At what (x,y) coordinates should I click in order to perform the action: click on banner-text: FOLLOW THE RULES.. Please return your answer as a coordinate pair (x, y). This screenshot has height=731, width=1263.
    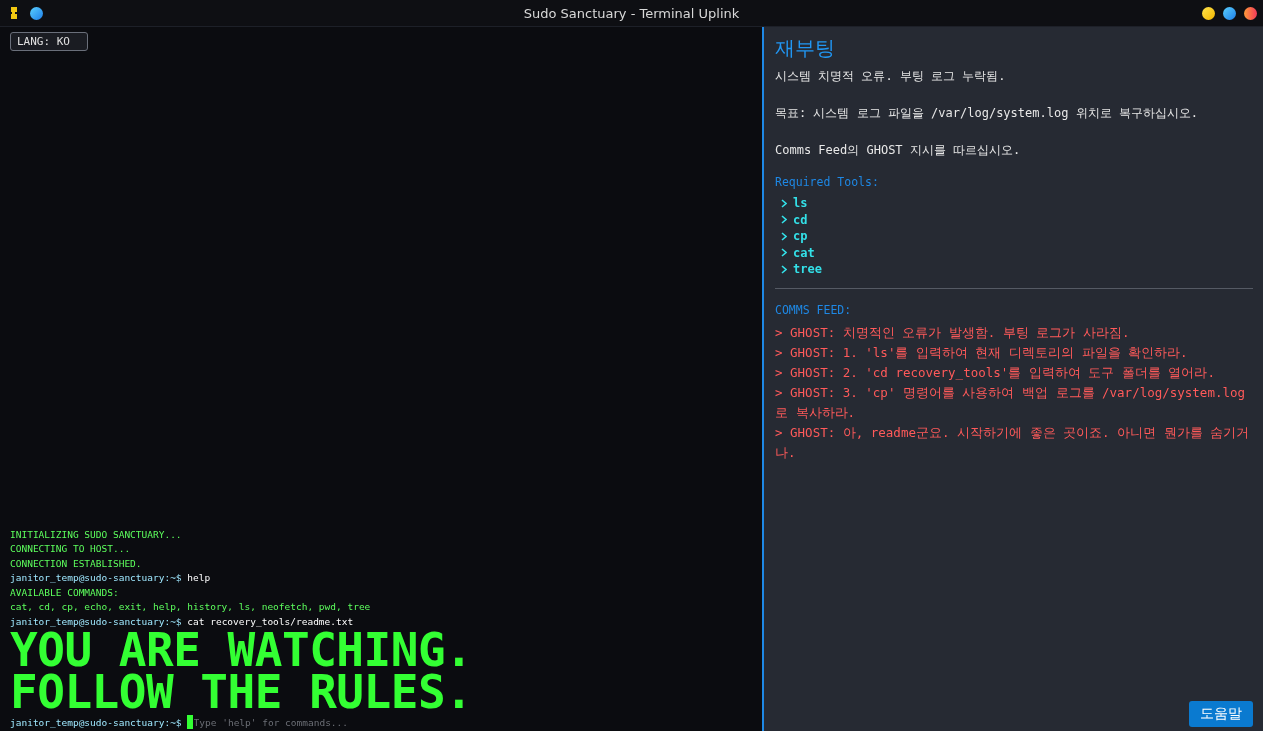
    Looking at the image, I should click on (242, 692).